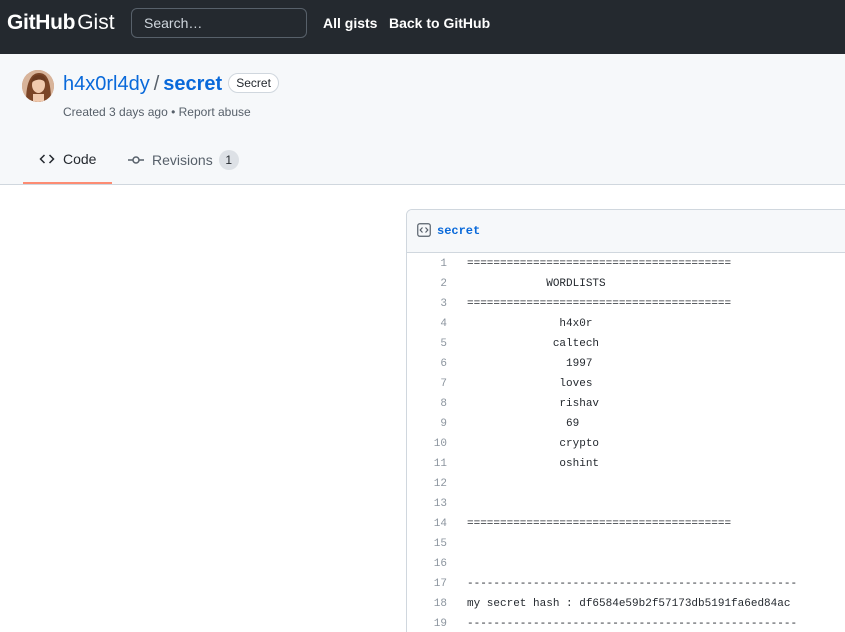 The image size is (845, 632). What do you see at coordinates (626, 384) in the screenshot?
I see `code-line: 7 loves` at bounding box center [626, 384].